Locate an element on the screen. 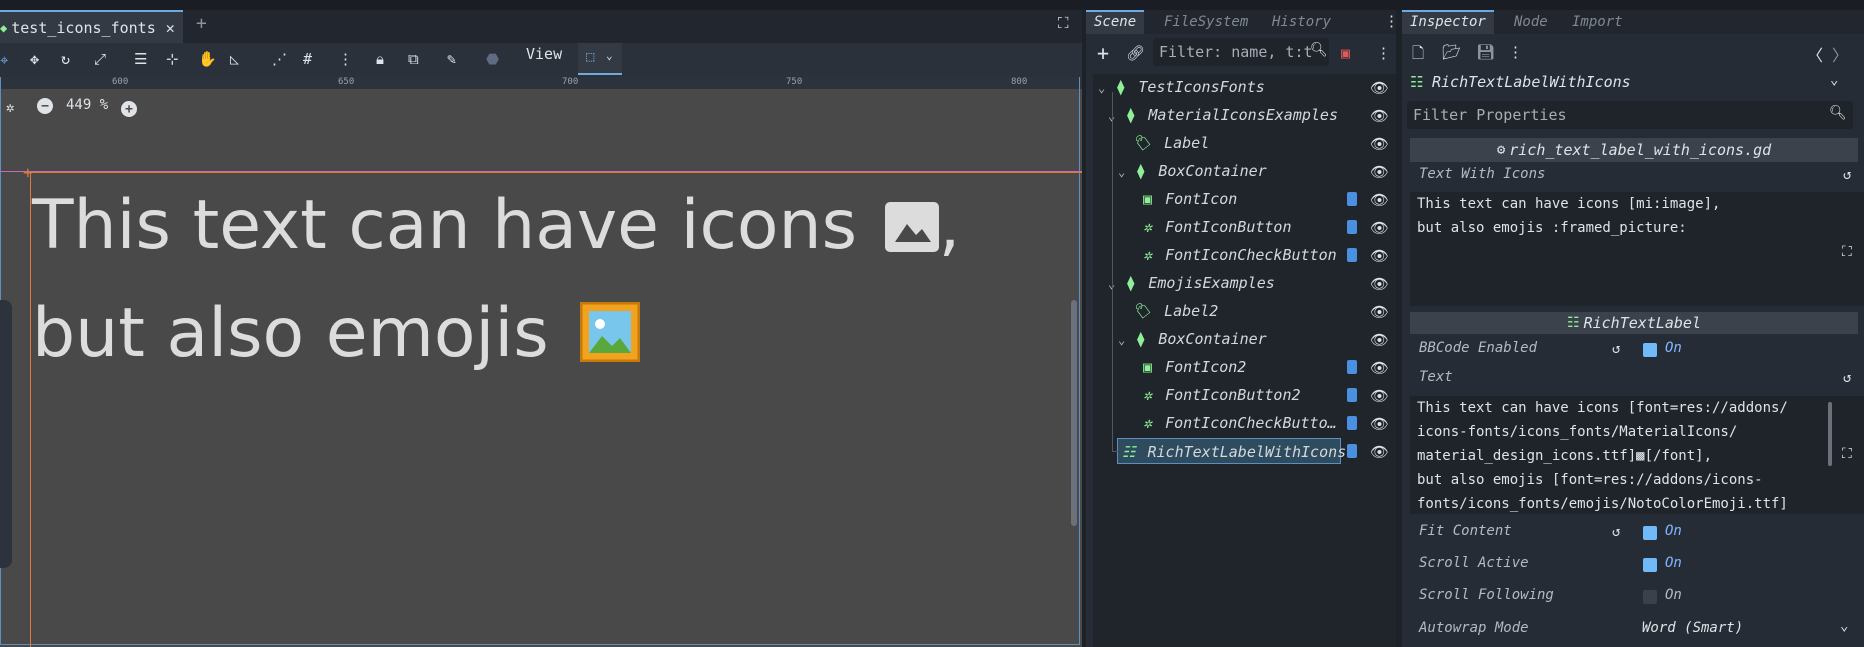 The image size is (1864, 647). tree-row: ✲ FontIconButton is located at coordinates (1217, 227).